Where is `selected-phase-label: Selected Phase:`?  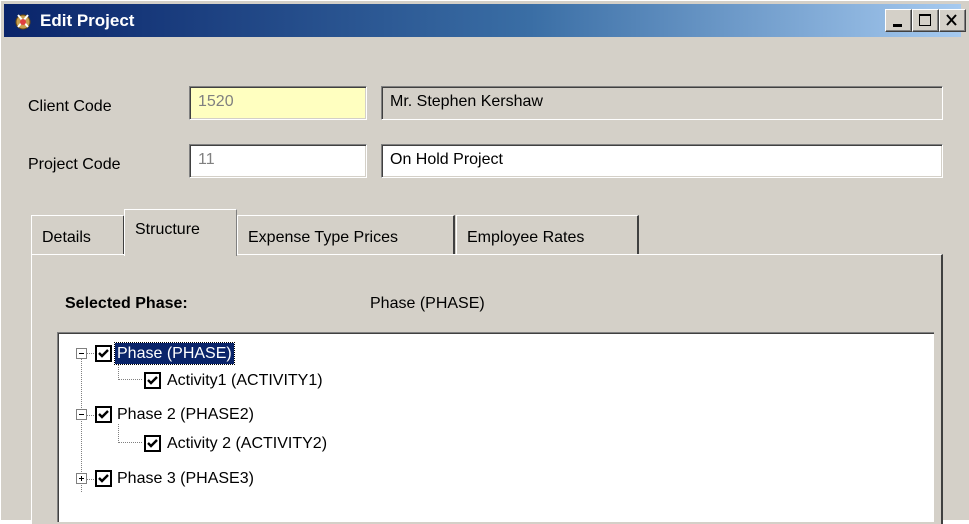
selected-phase-label: Selected Phase: is located at coordinates (126, 303).